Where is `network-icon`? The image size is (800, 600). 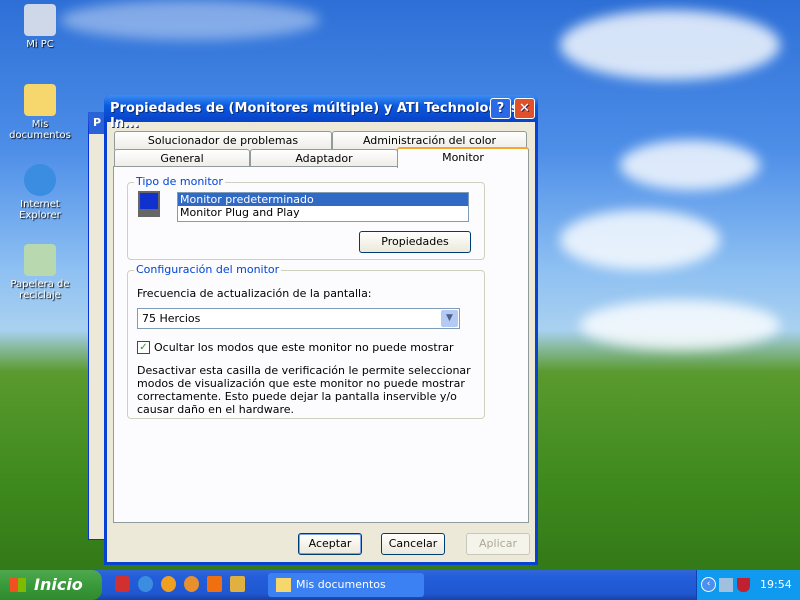
network-icon is located at coordinates (726, 585).